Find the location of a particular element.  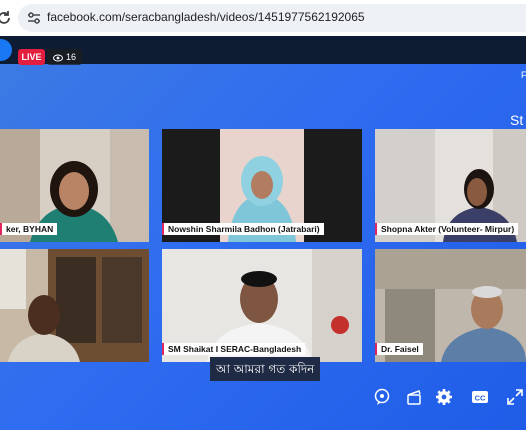

svg-text: CC is located at coordinates (480, 398).